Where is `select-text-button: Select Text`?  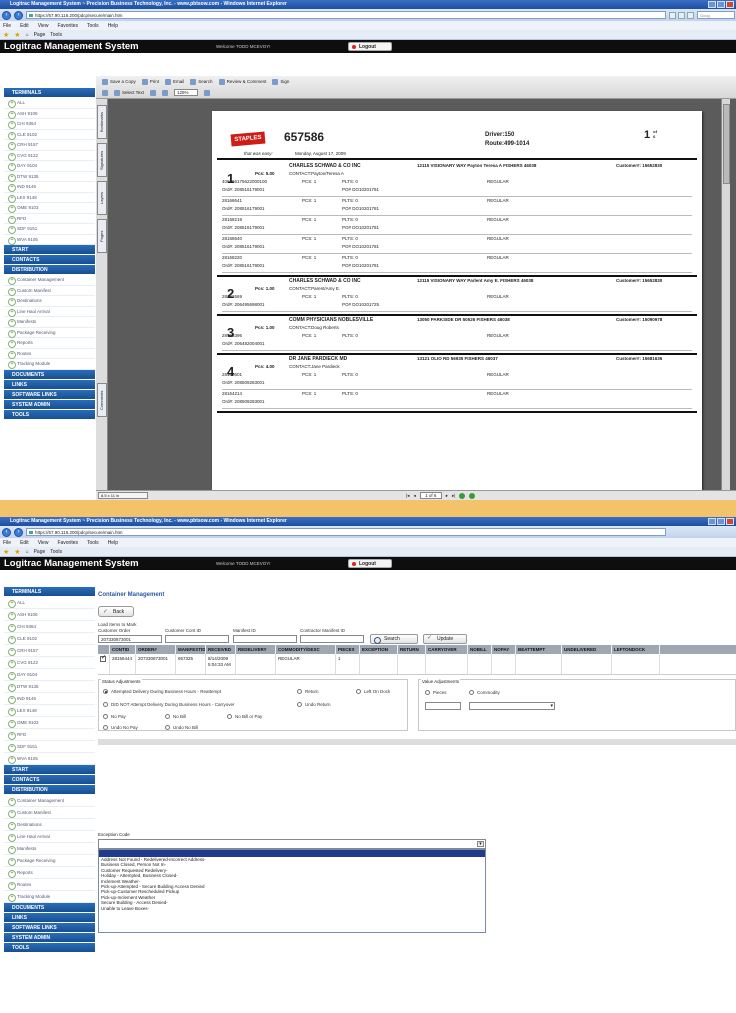 select-text-button: Select Text is located at coordinates (129, 92).